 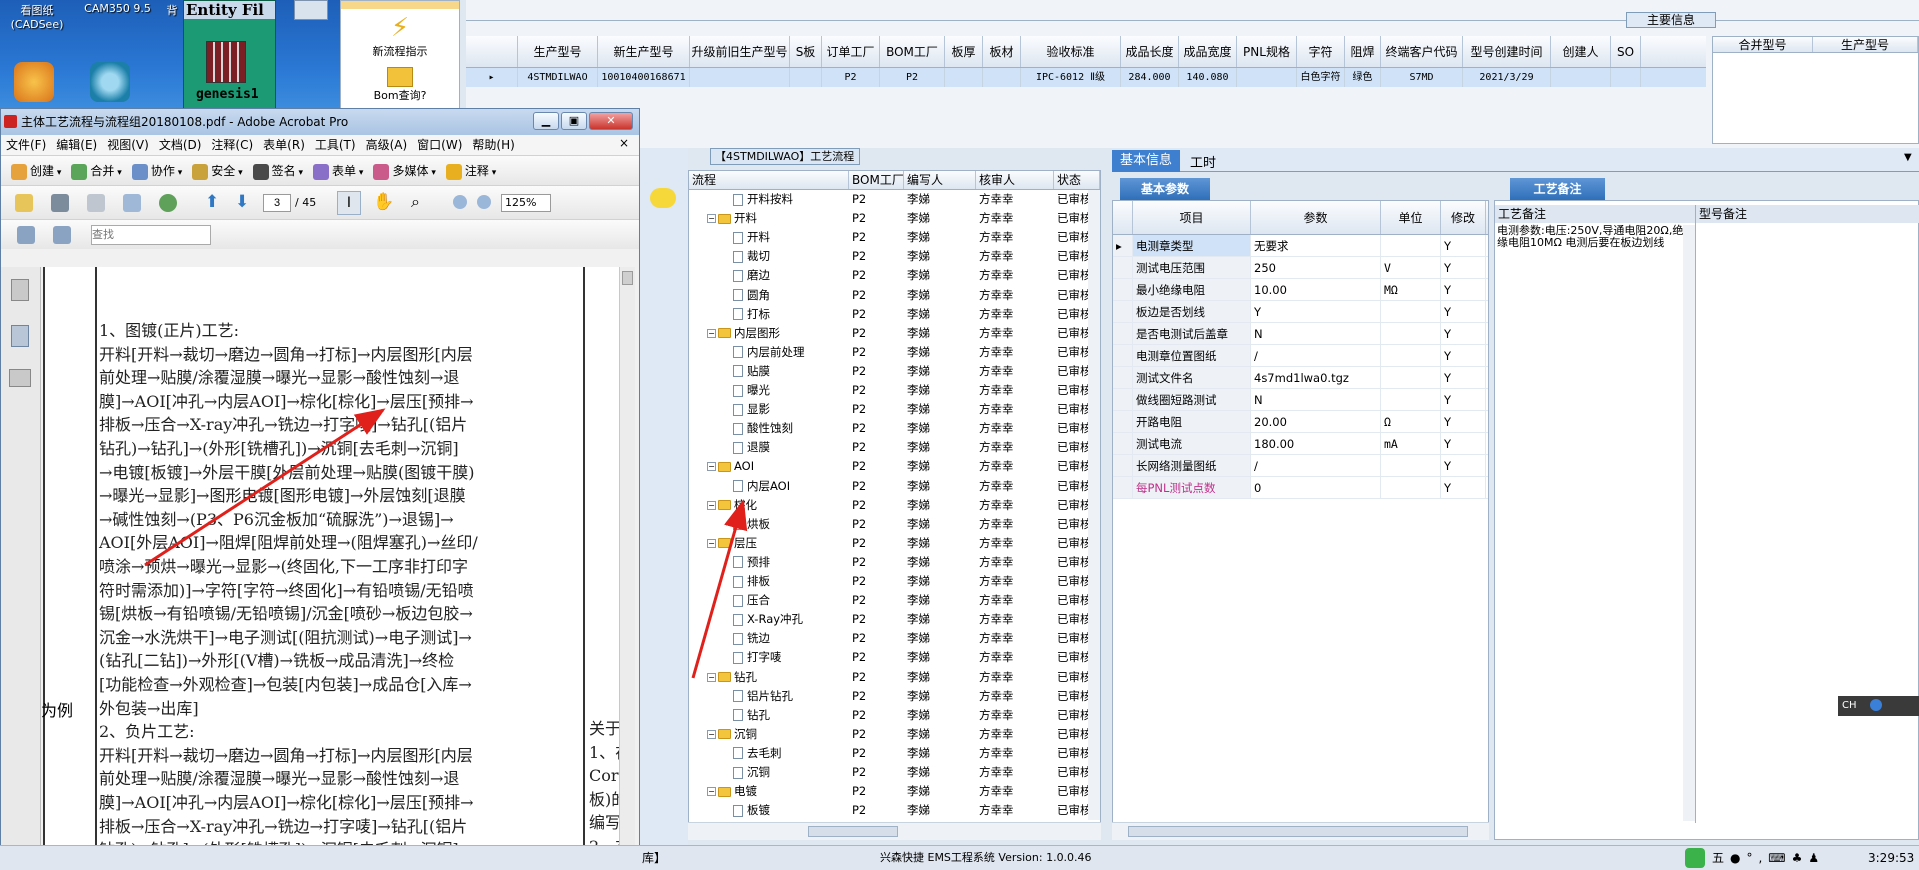 What do you see at coordinates (894, 409) in the screenshot?
I see `flow-tree-row: 显影 P2 李娣 方幸幸 已审核` at bounding box center [894, 409].